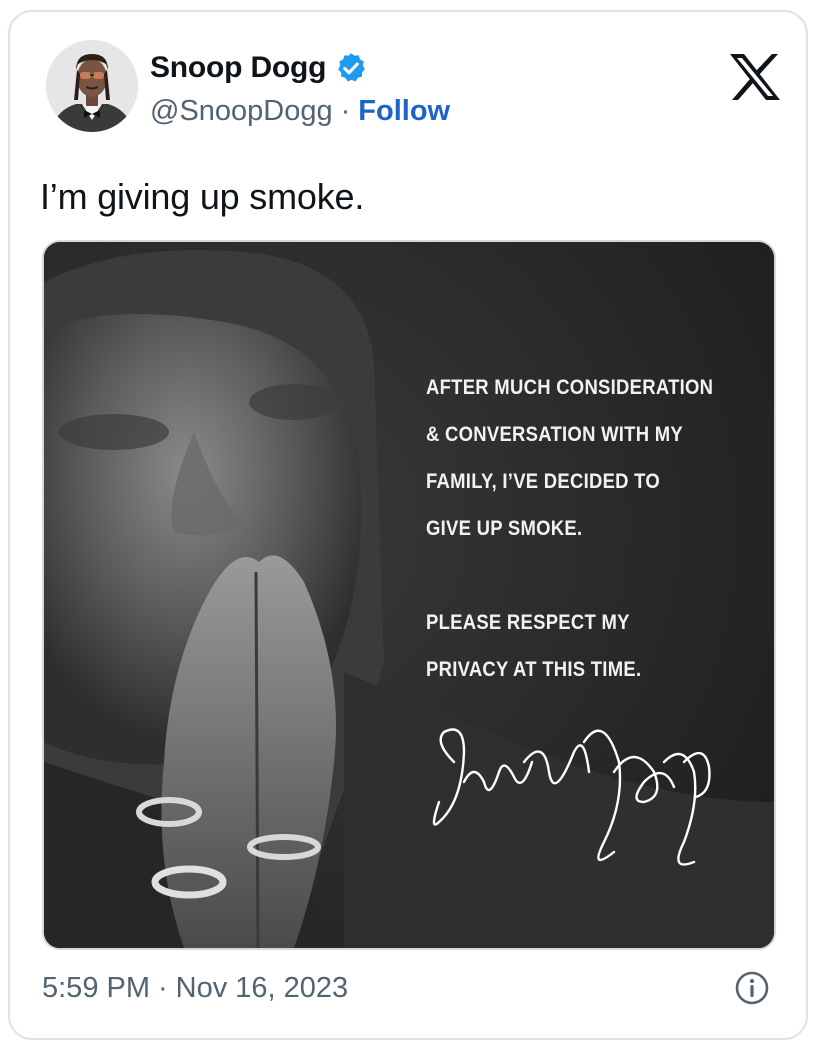 The height and width of the screenshot is (1040, 823). I want to click on avatar-image, so click(92, 86).